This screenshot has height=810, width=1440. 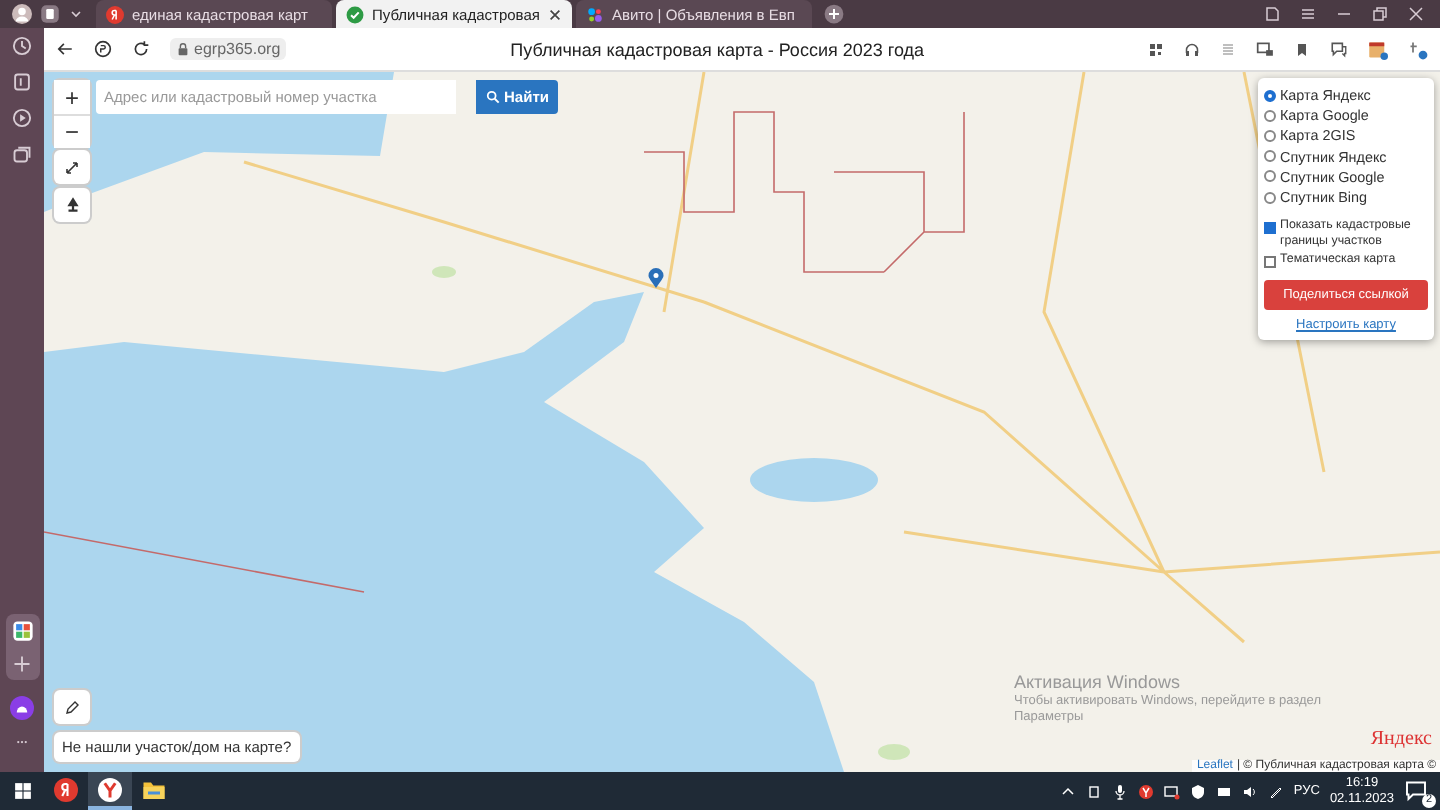 I want to click on provider-logo: Яндекс, so click(x=1401, y=739).